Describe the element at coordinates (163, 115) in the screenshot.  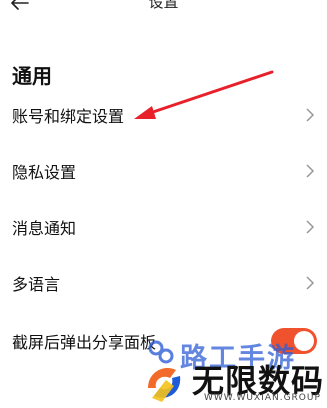
I see `settings-row-account-binding: 账号和绑定设置` at that location.